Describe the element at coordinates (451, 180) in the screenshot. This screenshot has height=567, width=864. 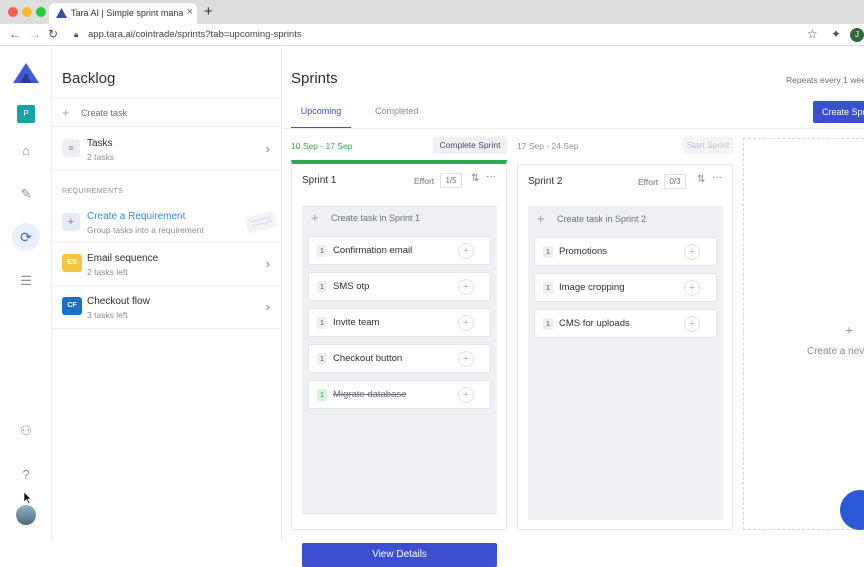
I see `effort-value: 1/5` at that location.